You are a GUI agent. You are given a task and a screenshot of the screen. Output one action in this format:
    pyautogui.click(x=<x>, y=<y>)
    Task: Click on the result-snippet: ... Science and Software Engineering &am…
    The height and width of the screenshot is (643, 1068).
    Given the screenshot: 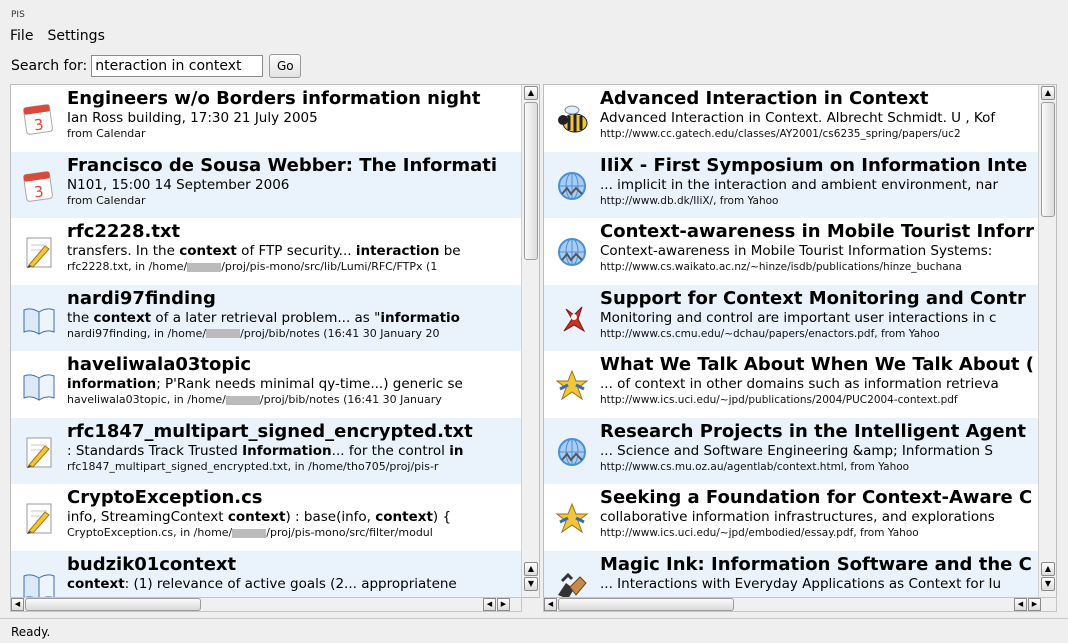 What is the action you would take?
    pyautogui.click(x=796, y=450)
    